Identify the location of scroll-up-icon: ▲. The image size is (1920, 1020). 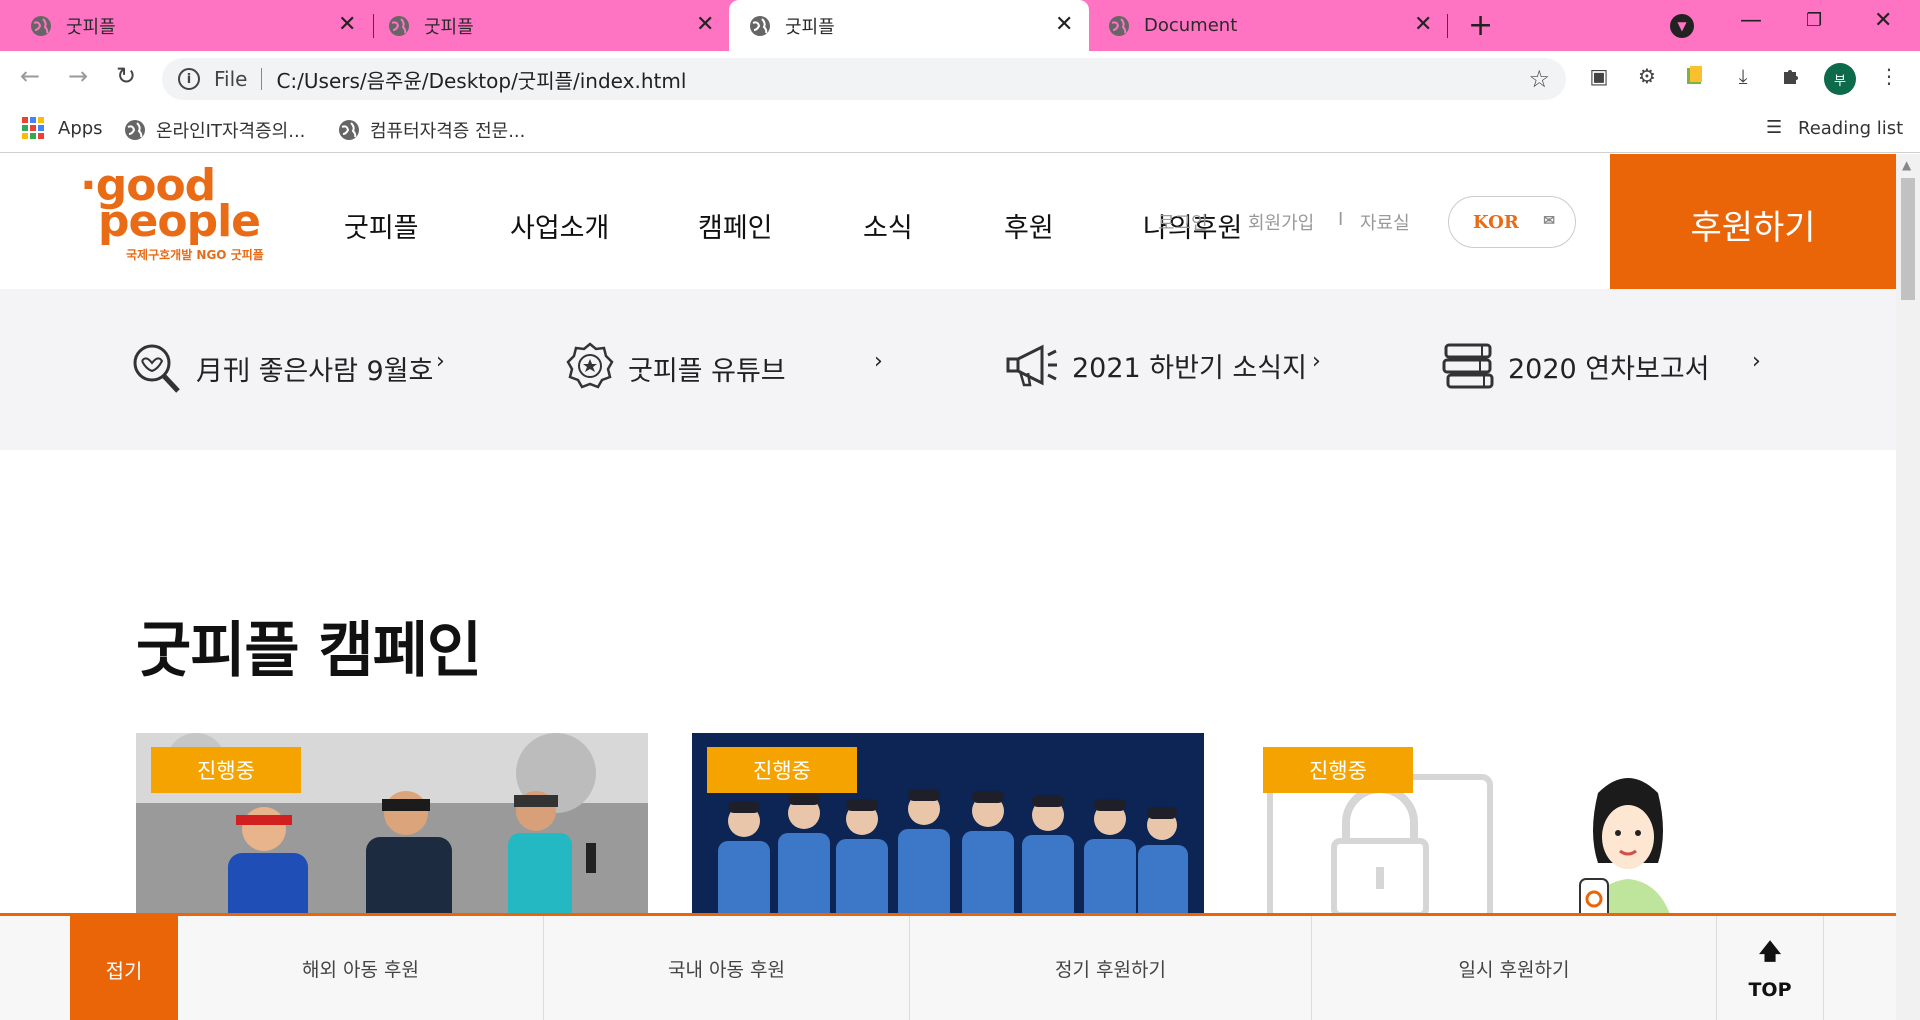
(1906, 165).